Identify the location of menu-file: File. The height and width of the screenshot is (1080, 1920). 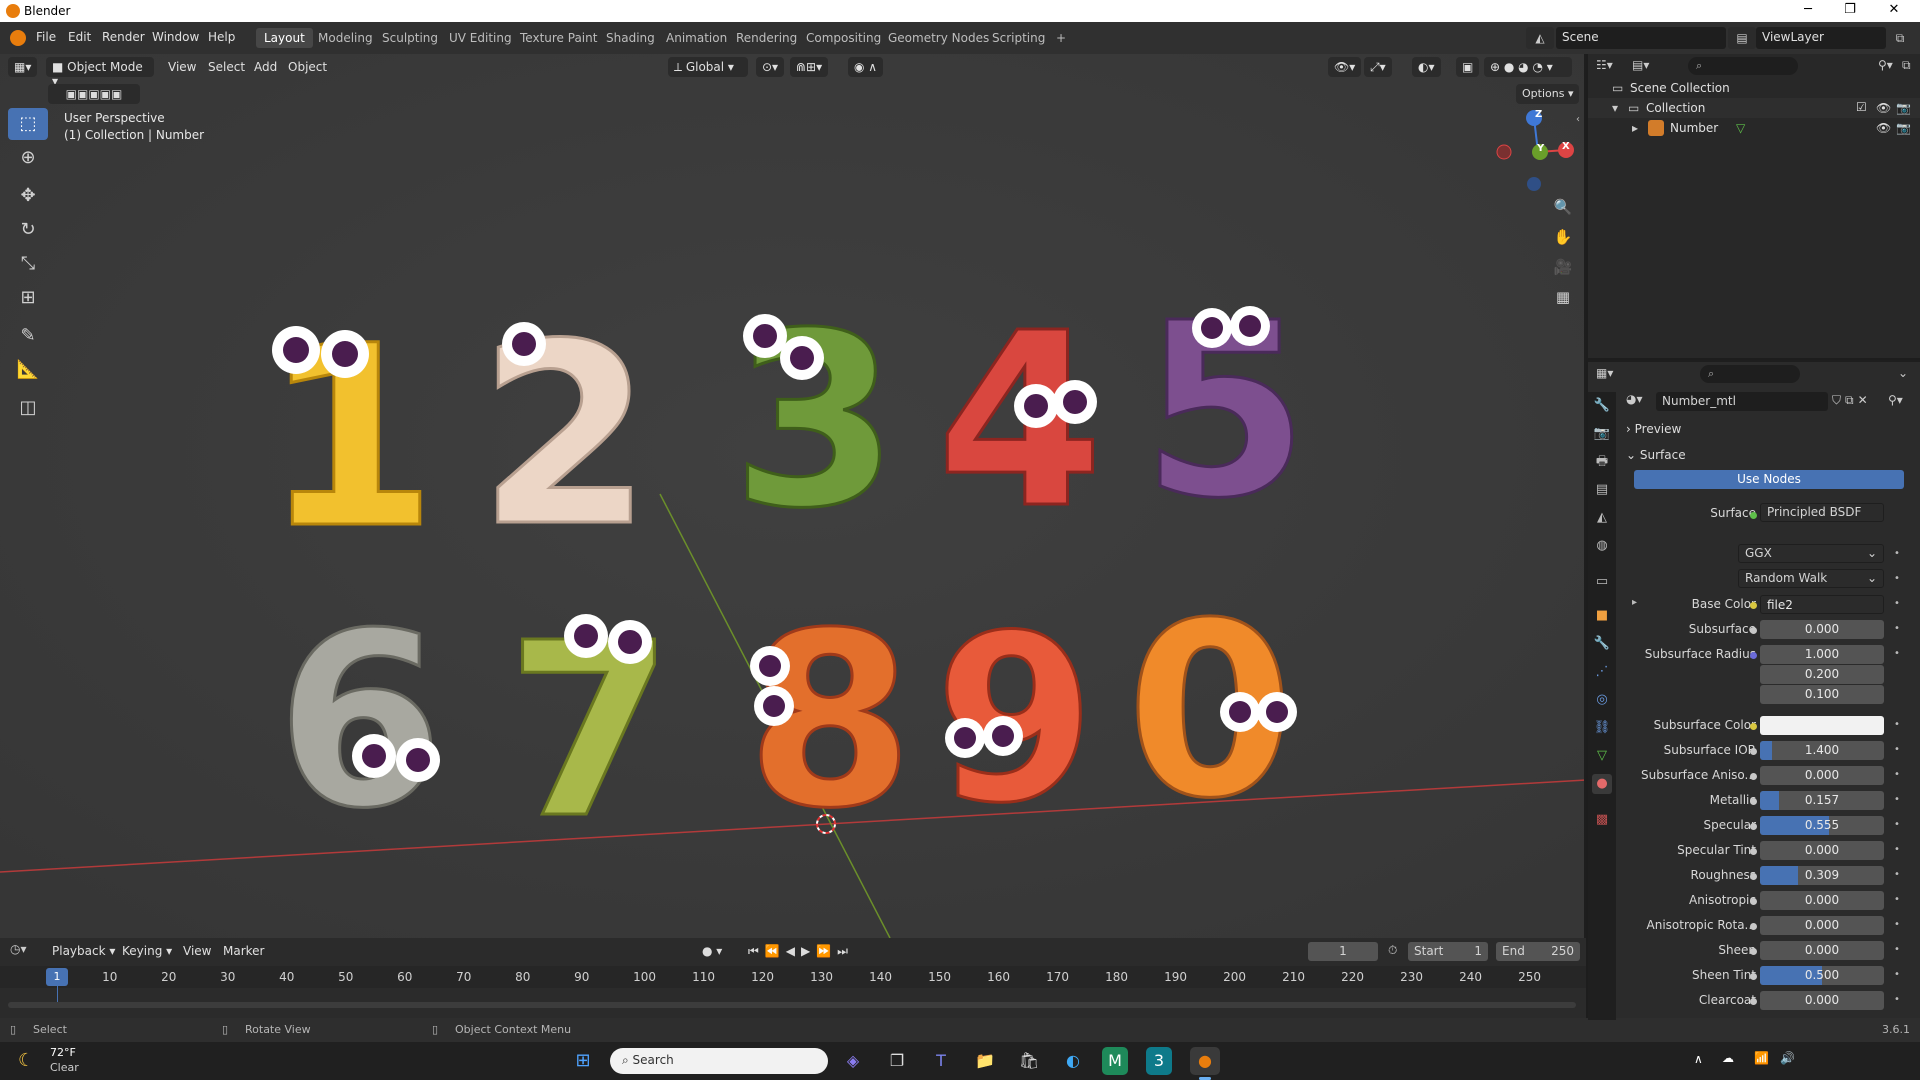
(46, 37).